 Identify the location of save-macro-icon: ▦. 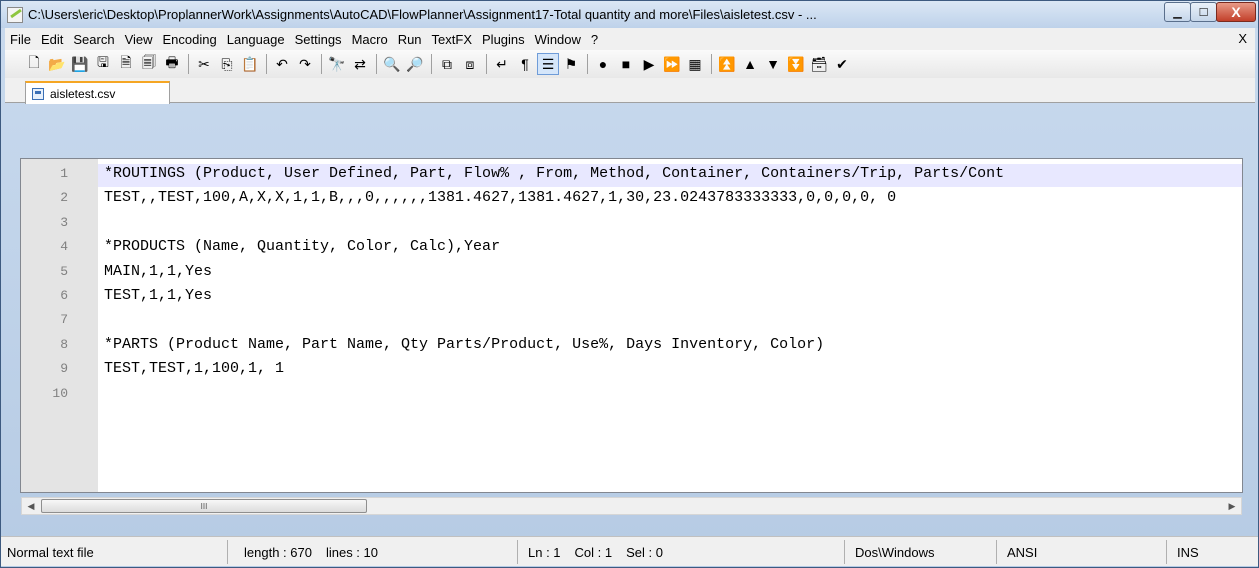
(695, 64).